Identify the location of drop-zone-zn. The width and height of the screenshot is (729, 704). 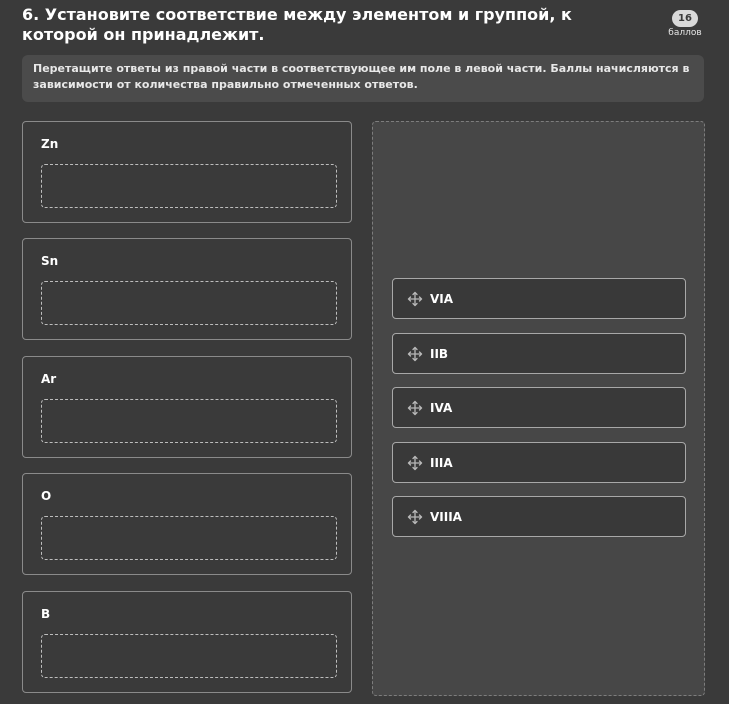
(189, 186).